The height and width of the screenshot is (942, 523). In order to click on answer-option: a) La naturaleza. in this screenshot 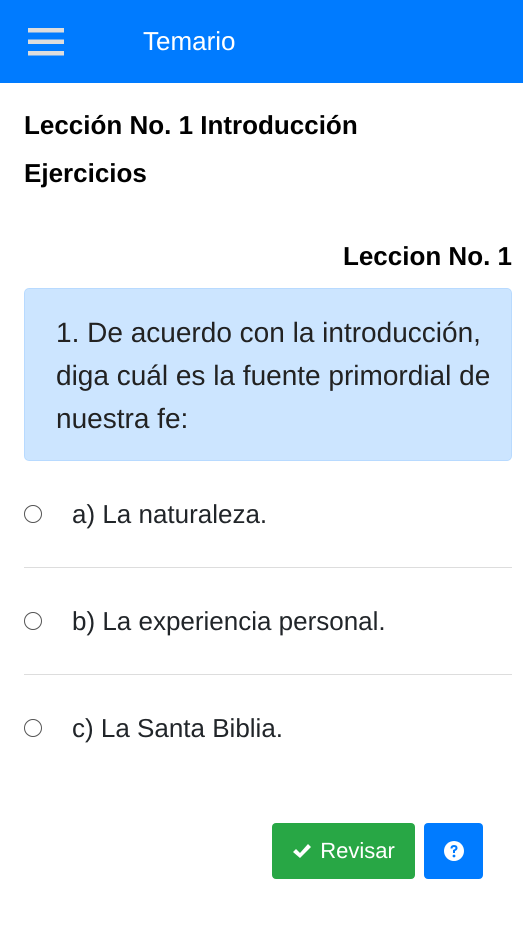, I will do `click(268, 514)`.